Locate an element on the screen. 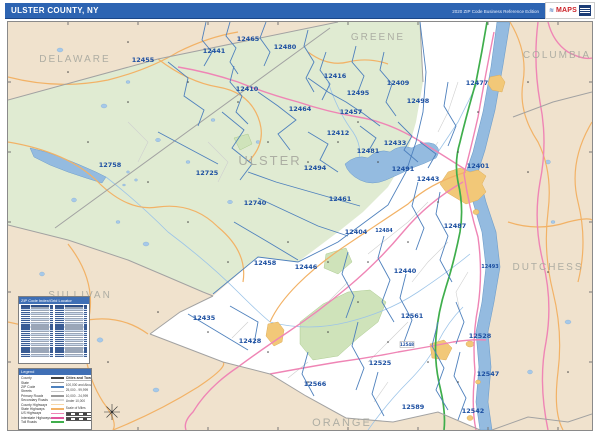 The image size is (600, 436). zip-label-12758: 12758 is located at coordinates (110, 165).